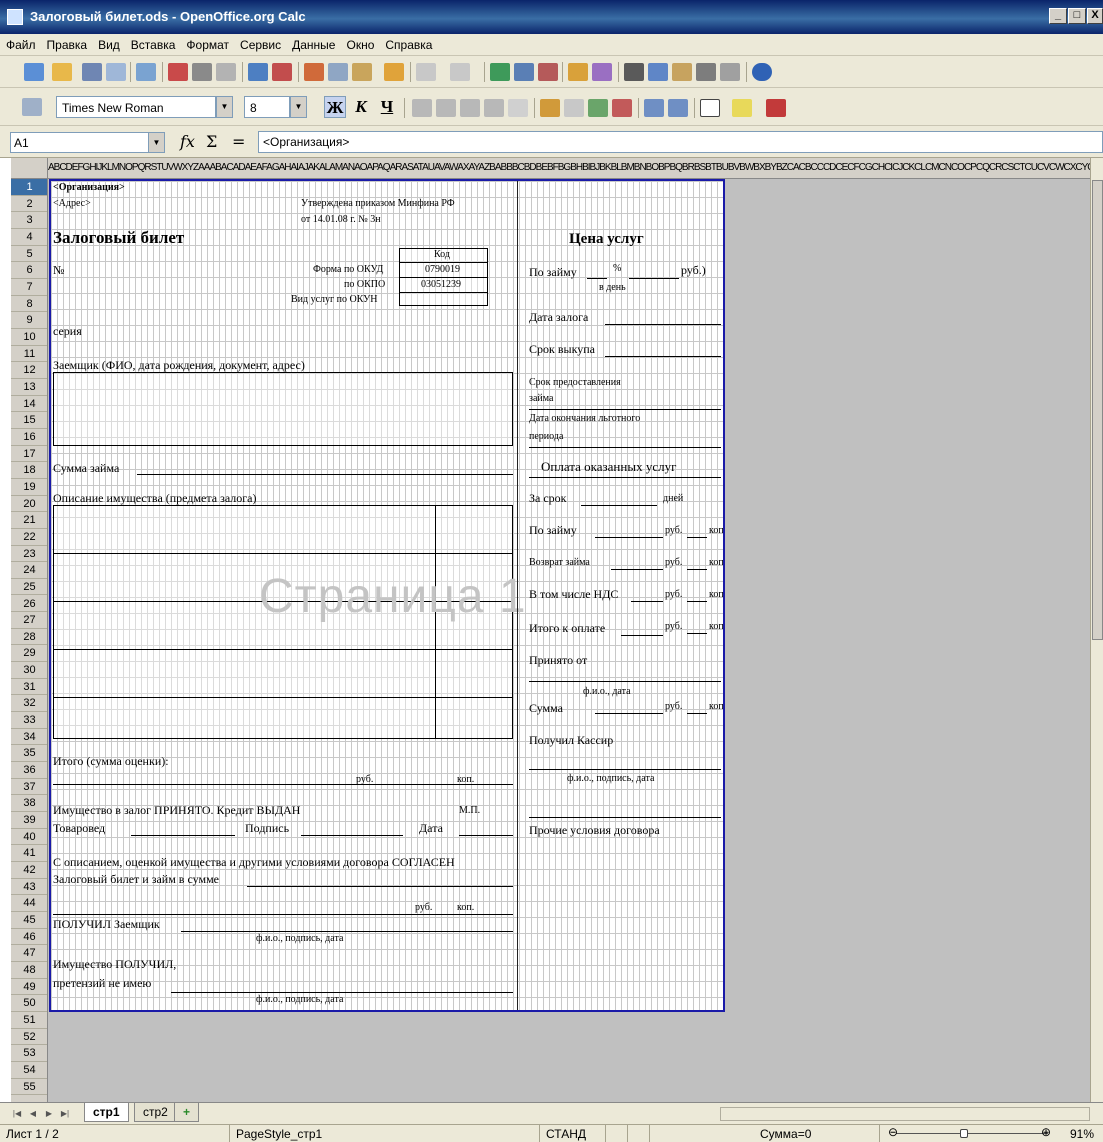 This screenshot has width=1103, height=1142. I want to click on row-header: 16, so click(29, 437).